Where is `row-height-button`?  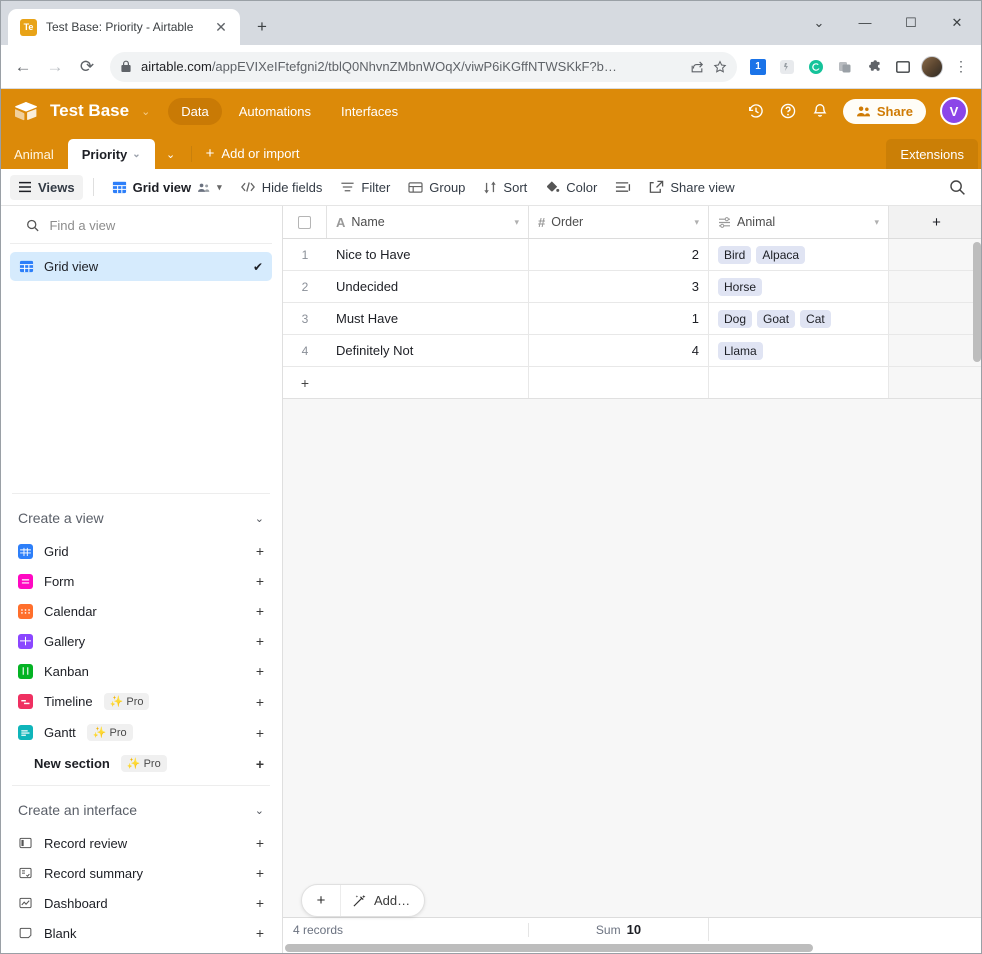 row-height-button is located at coordinates (623, 187).